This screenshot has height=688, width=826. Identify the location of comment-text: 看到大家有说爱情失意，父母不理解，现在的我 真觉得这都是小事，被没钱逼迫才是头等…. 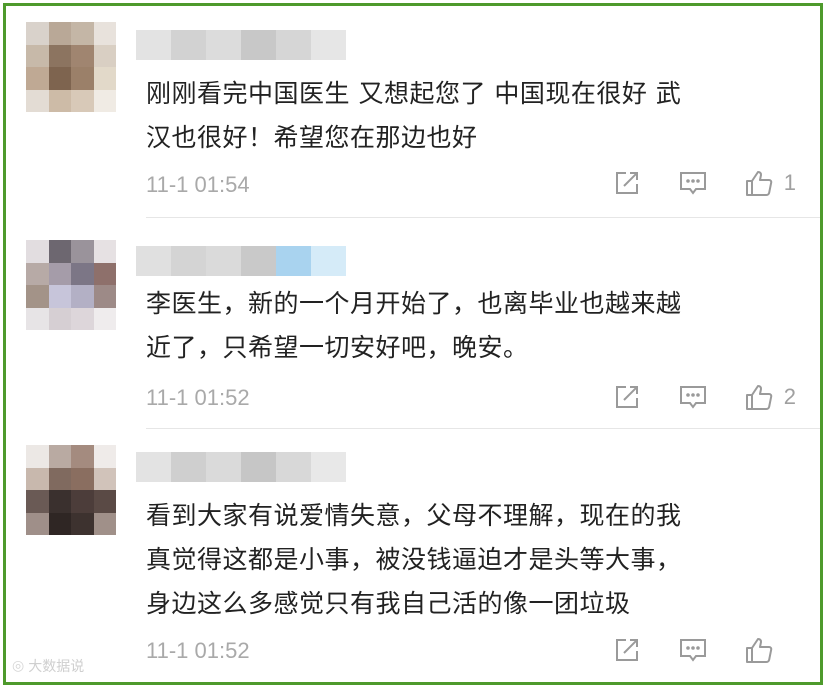
(414, 559).